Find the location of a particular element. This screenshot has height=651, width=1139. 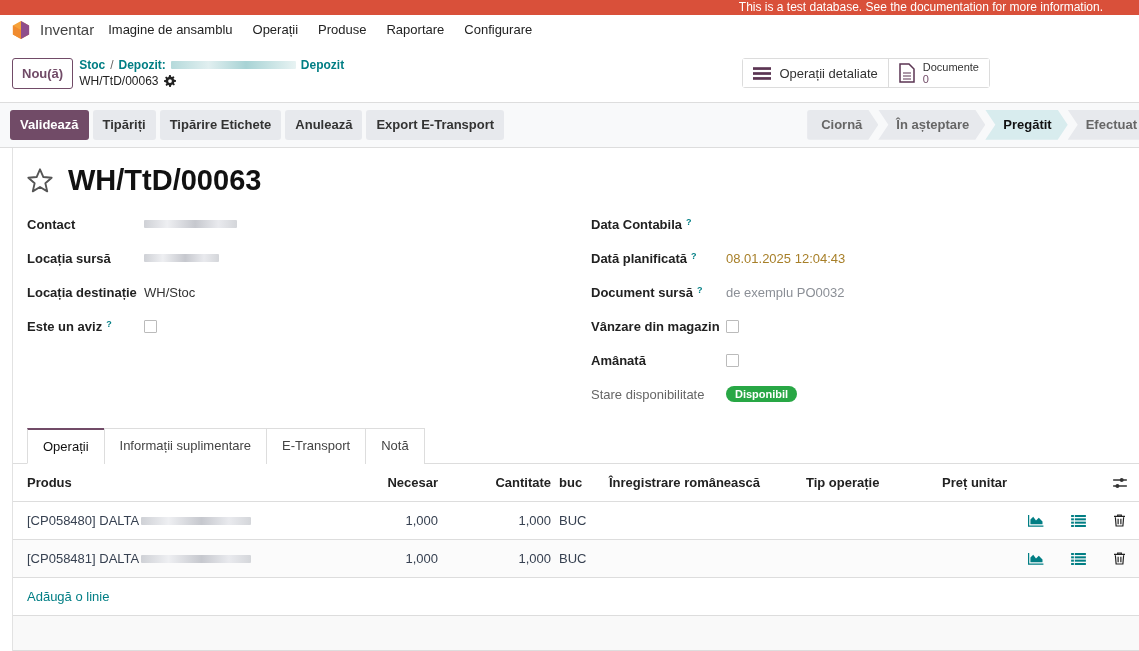

tab: E-Transport is located at coordinates (316, 446).